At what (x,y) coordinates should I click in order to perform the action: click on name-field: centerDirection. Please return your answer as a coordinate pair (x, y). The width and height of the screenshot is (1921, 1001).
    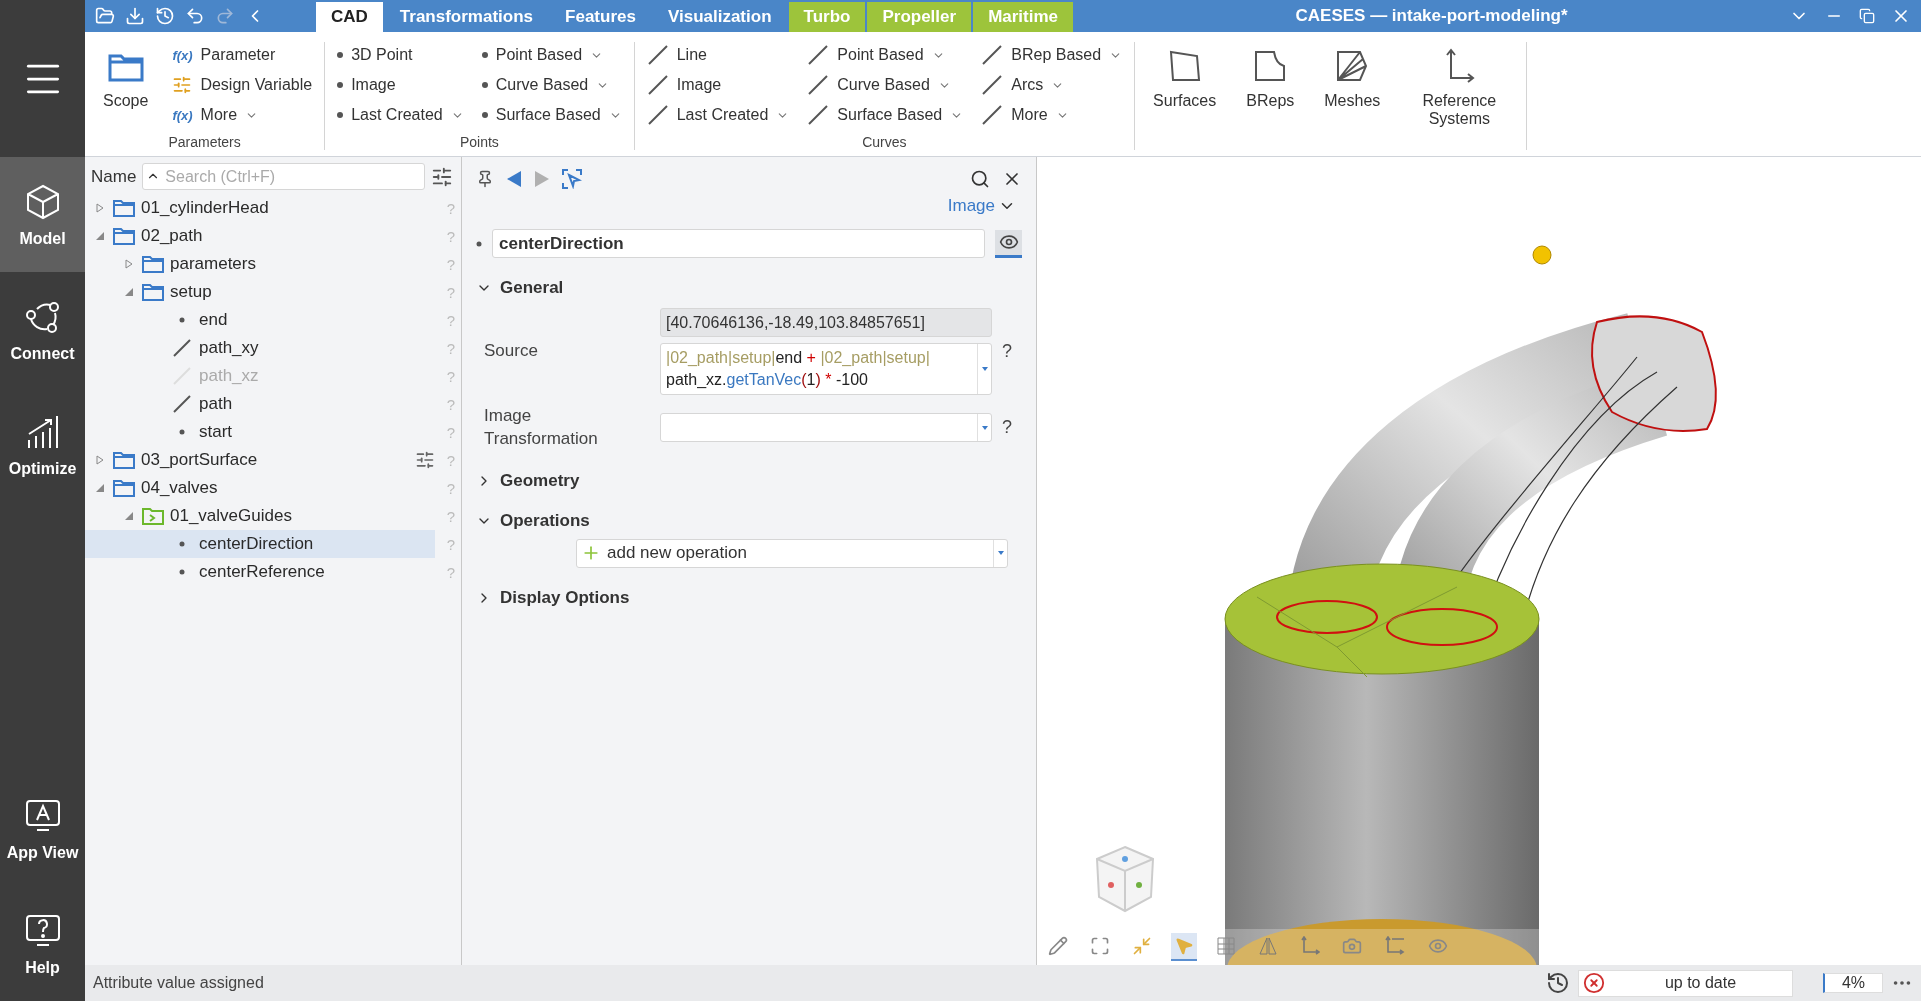
    Looking at the image, I should click on (738, 243).